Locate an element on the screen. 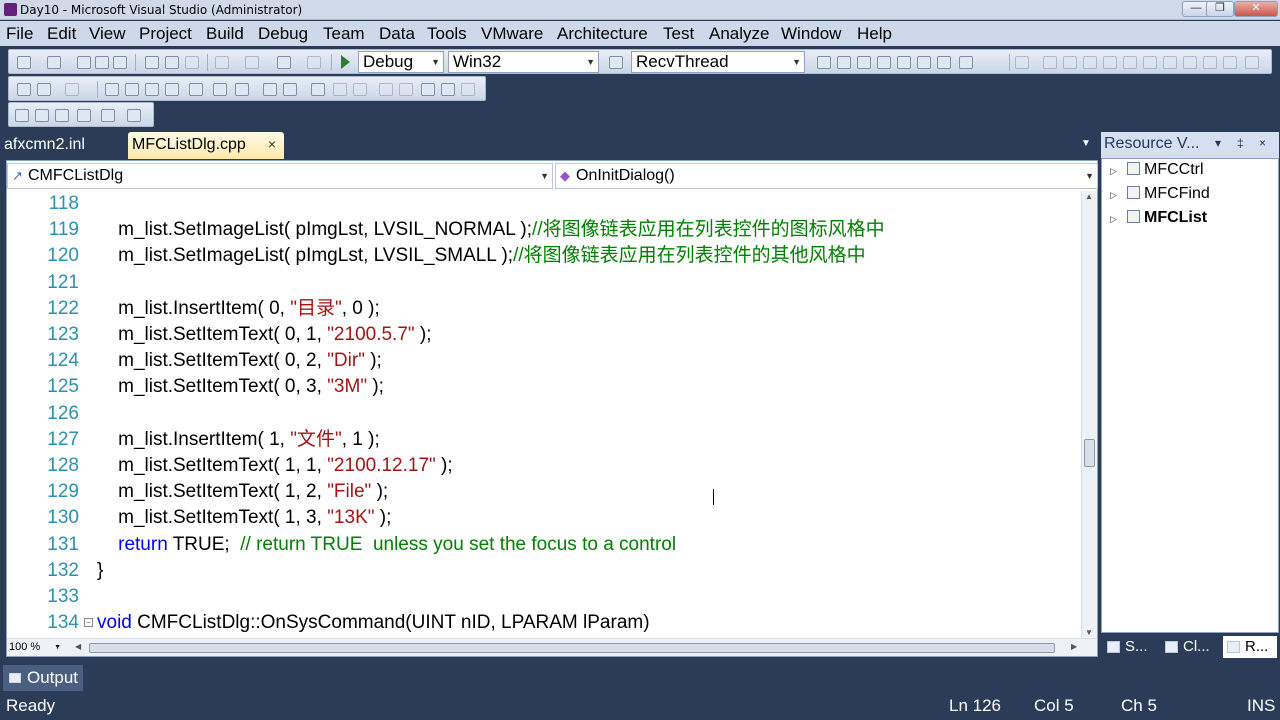 The image size is (1280, 720). tree-item-mfclist: ▷ MFCList is located at coordinates (1158, 218).